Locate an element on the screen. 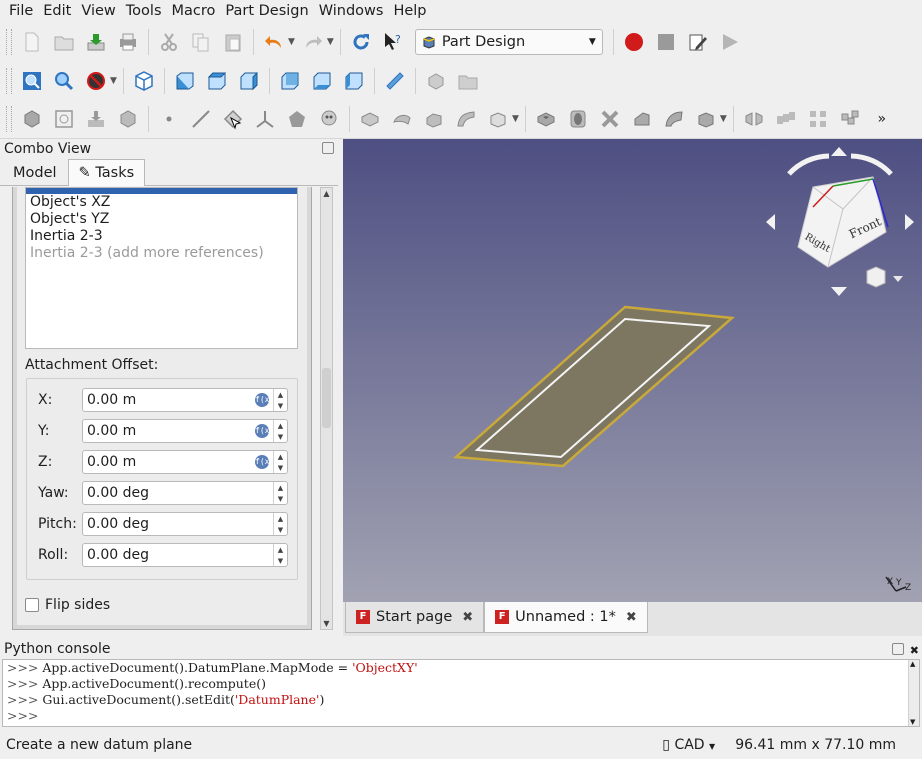  fit-all-button is located at coordinates (32, 81).